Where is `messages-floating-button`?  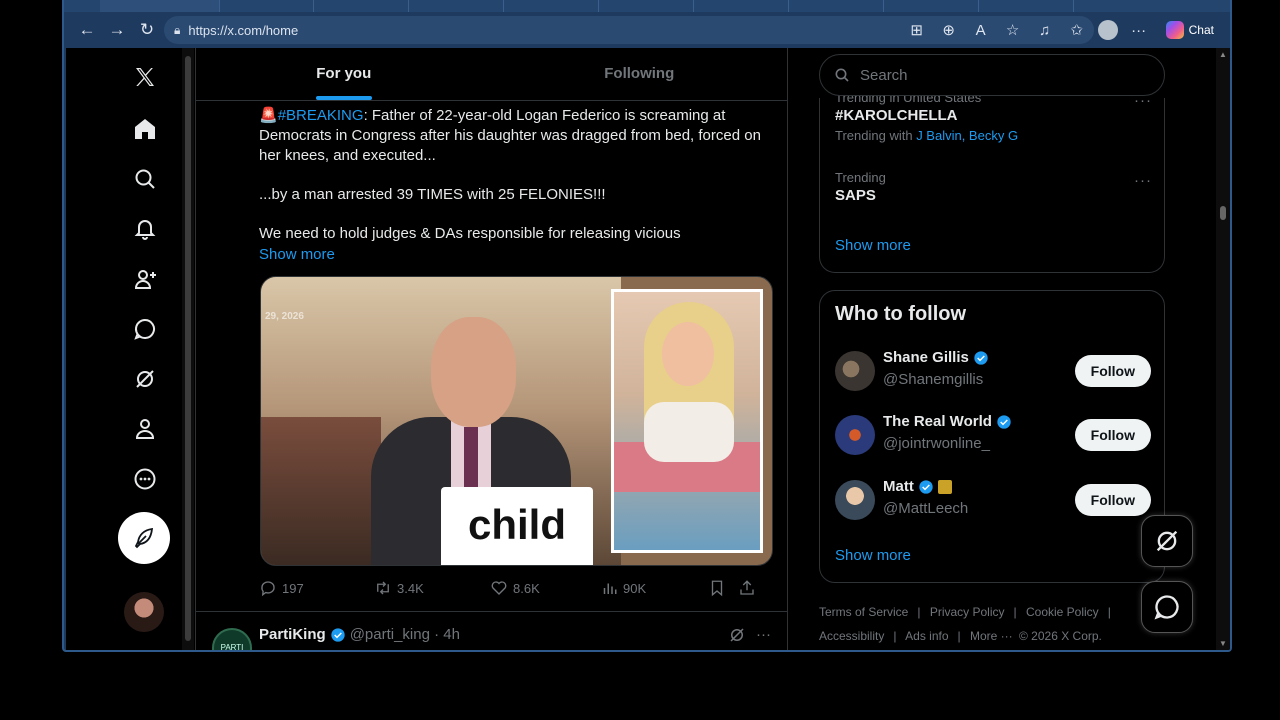
messages-floating-button is located at coordinates (1167, 607).